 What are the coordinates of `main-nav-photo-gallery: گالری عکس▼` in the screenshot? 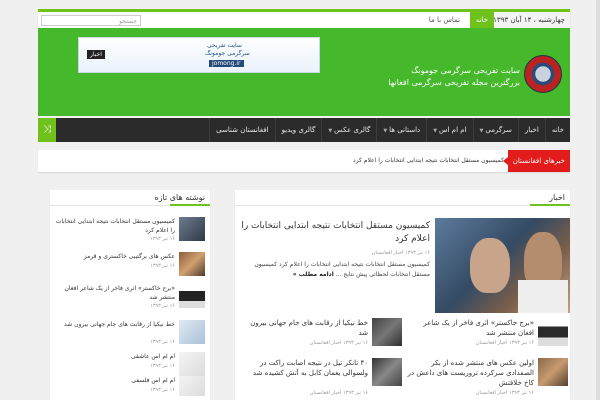 It's located at (348, 130).